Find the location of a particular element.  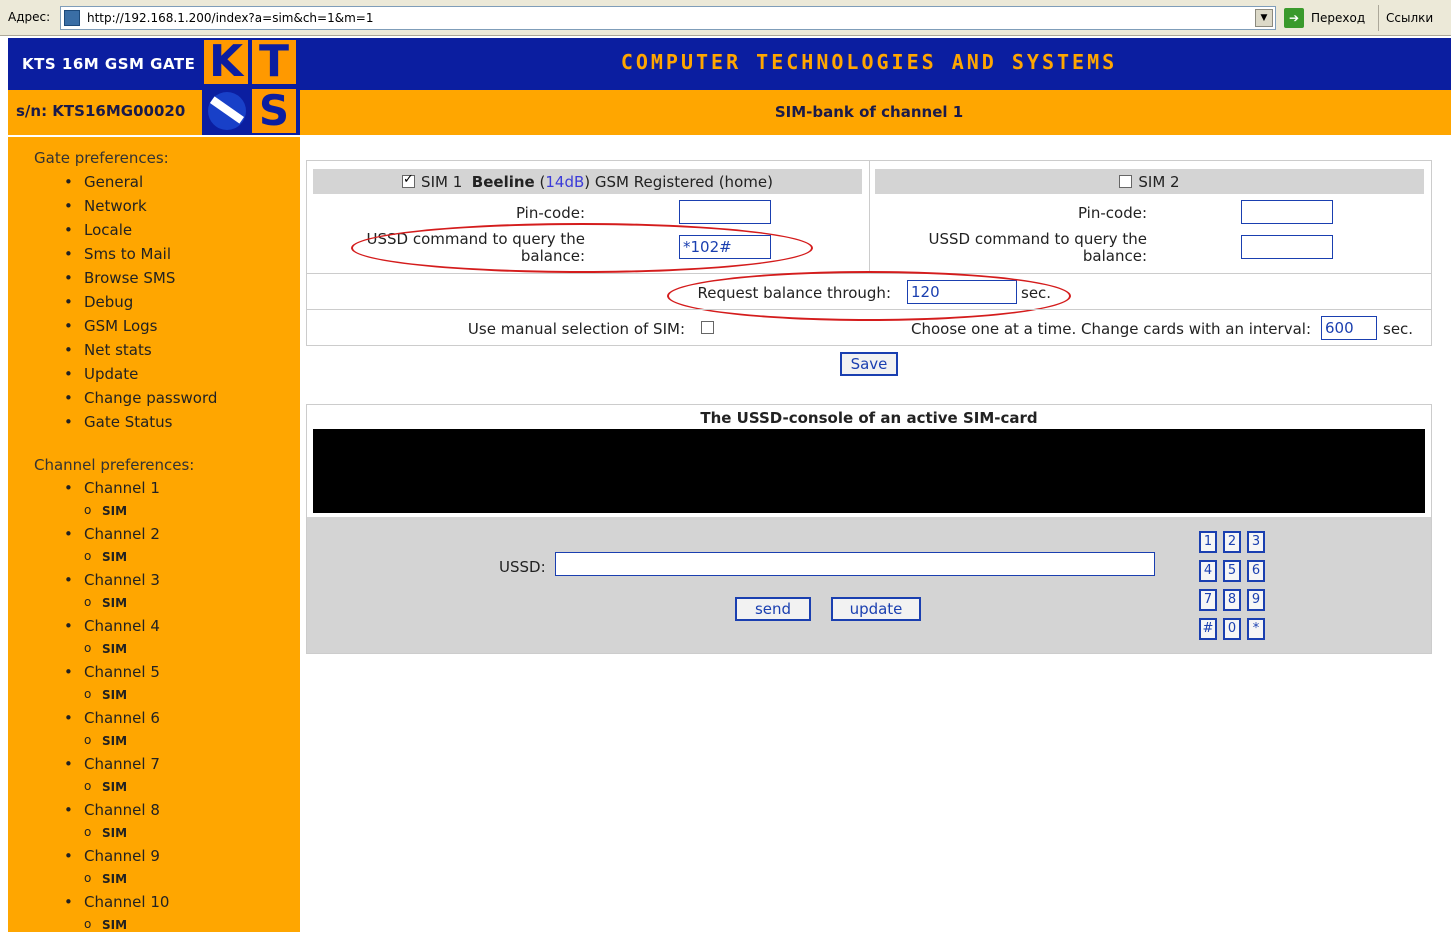

sim1-signal-close: ) is located at coordinates (587, 182).